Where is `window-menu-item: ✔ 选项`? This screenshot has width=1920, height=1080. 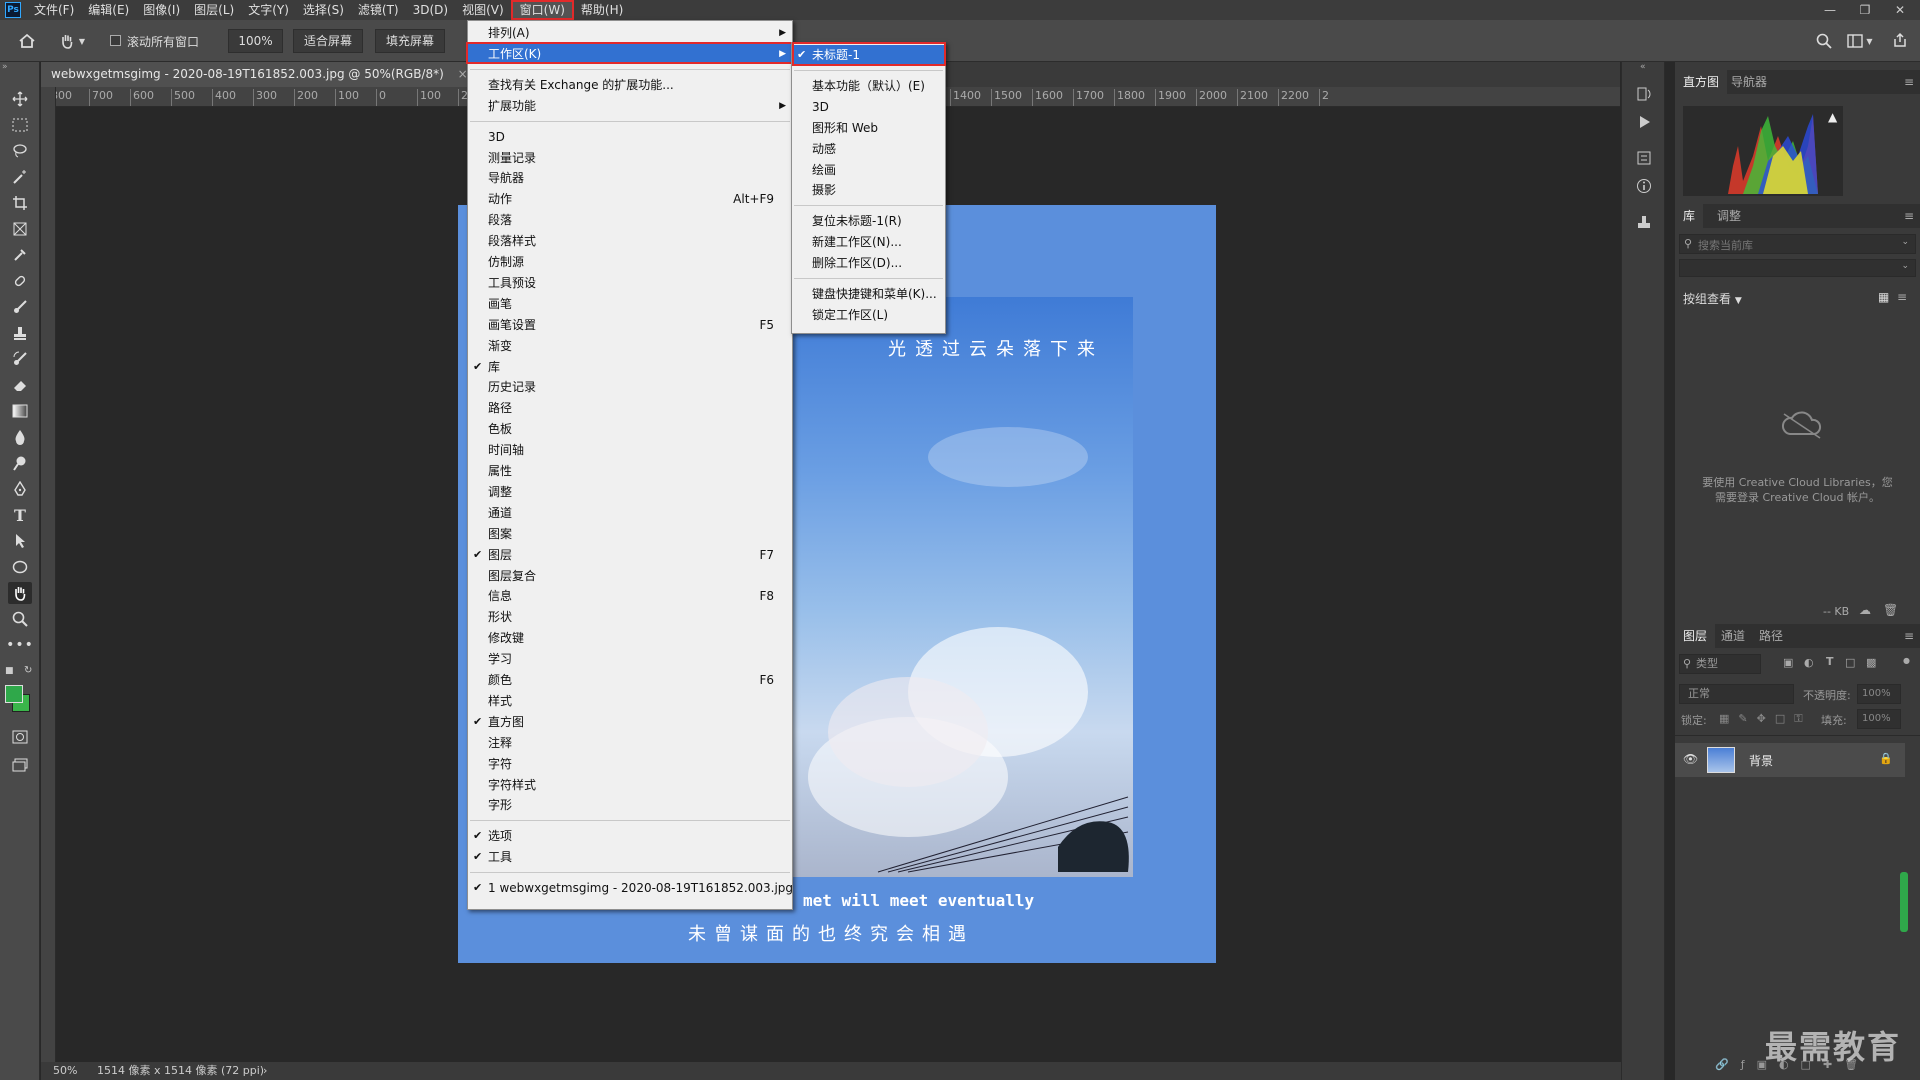
window-menu-item: ✔ 选项 is located at coordinates (630, 836).